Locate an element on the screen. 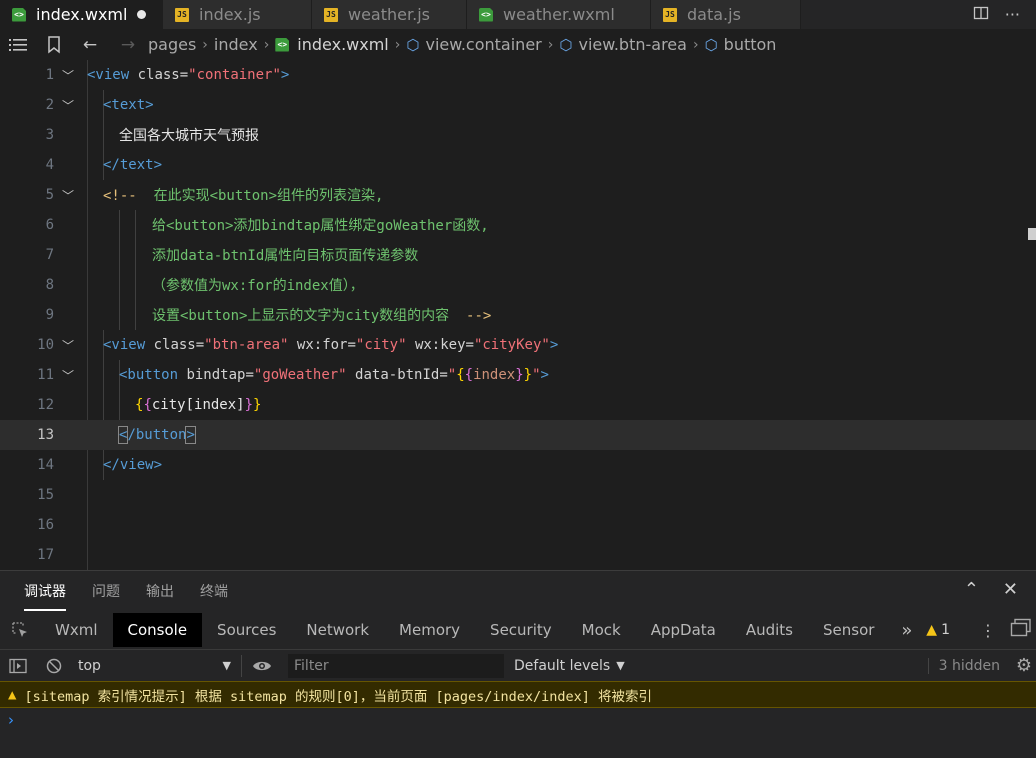 The height and width of the screenshot is (758, 1036). code-line: 4 </text> is located at coordinates (518, 165).